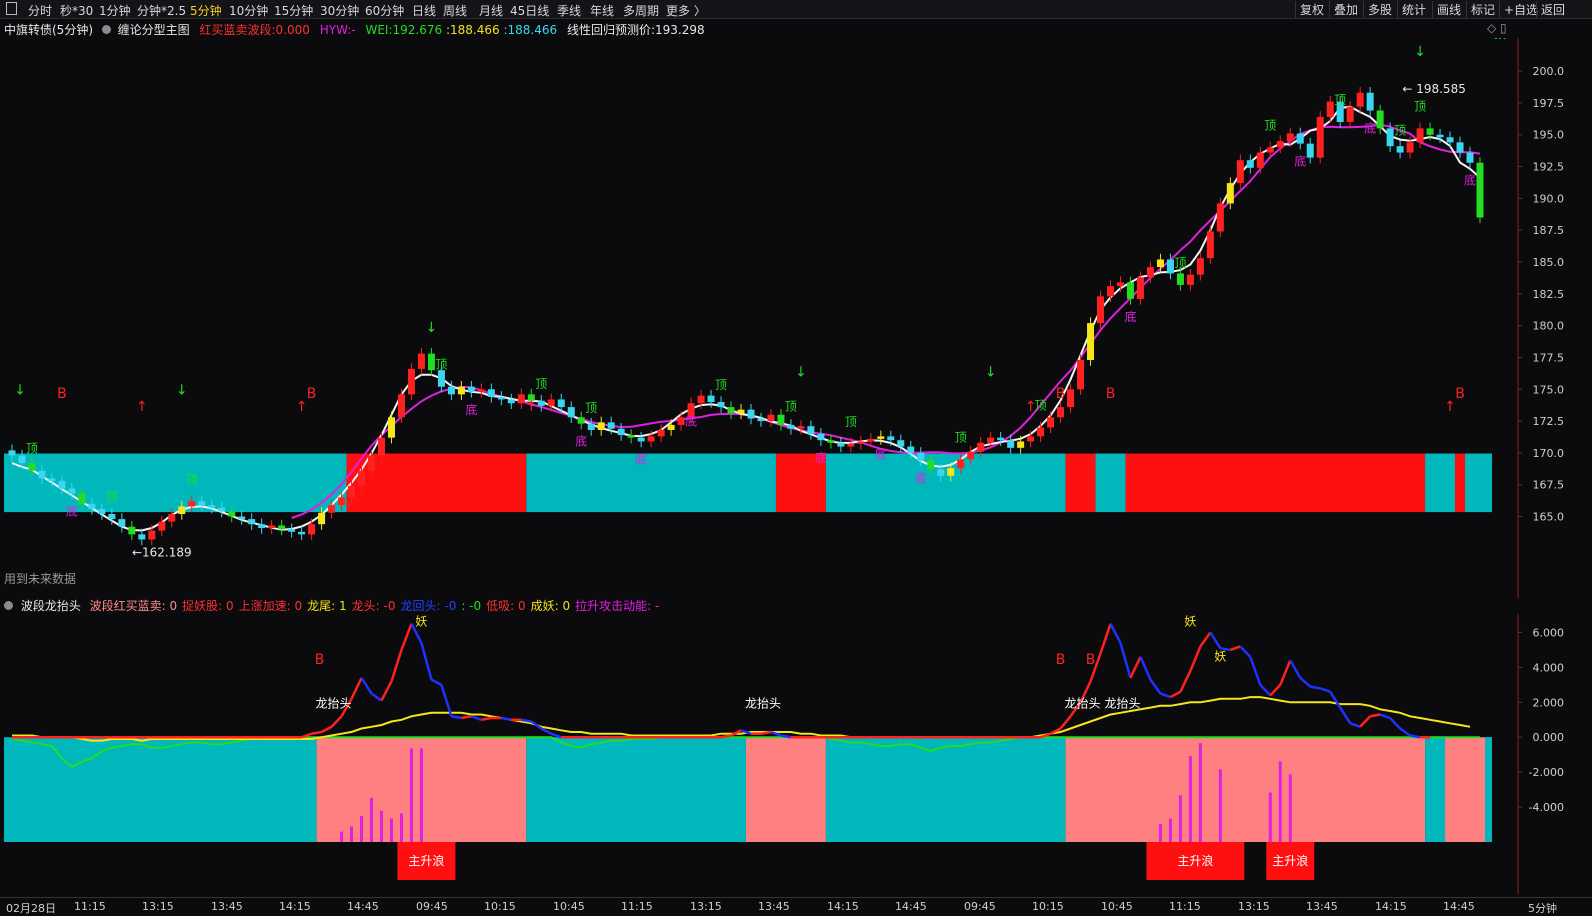  I want to click on up-arrow-icon: ↑, so click(1031, 407).